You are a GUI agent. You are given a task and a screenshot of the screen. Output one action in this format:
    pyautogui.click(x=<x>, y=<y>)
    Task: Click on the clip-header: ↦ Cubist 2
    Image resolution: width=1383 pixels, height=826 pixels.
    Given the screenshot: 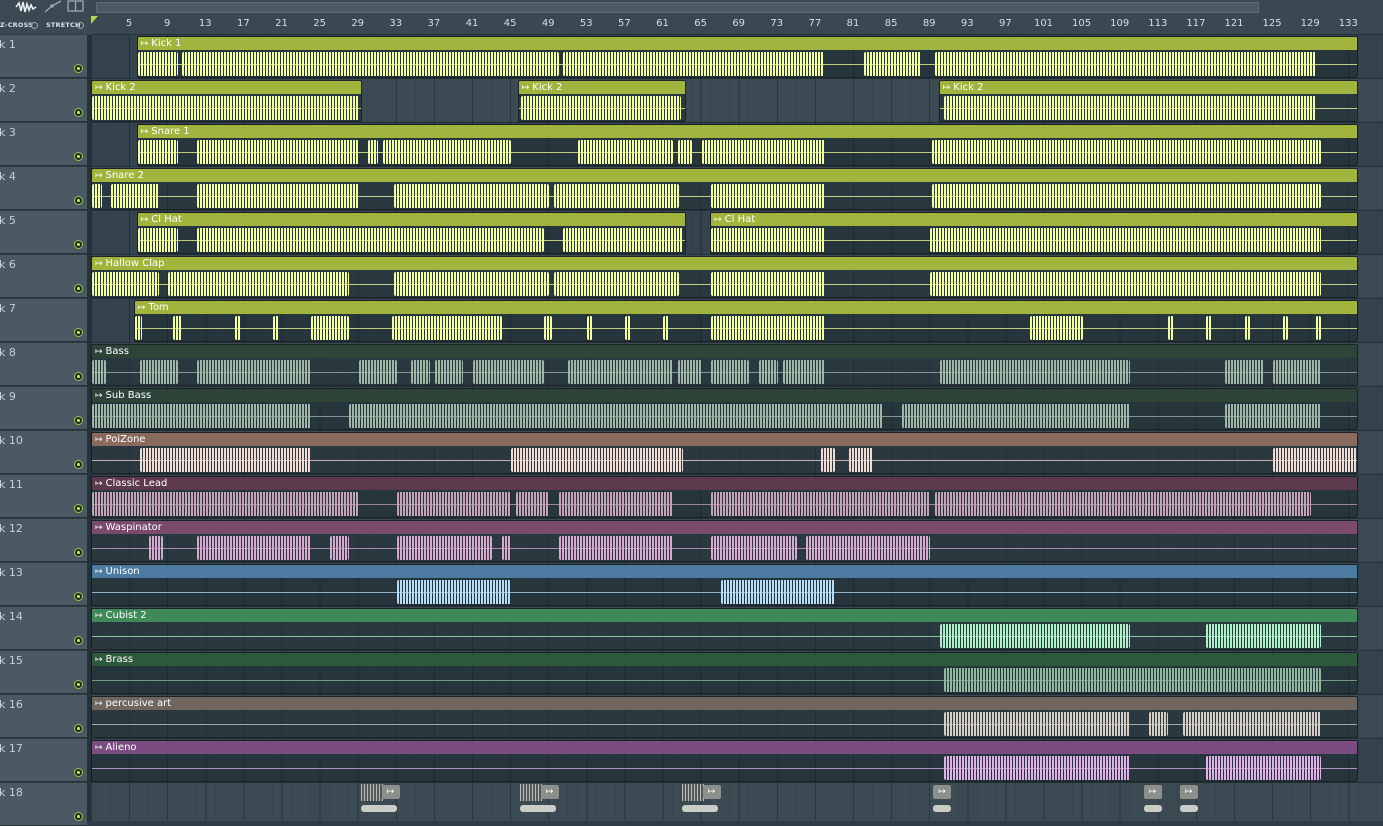 What is the action you would take?
    pyautogui.click(x=724, y=615)
    